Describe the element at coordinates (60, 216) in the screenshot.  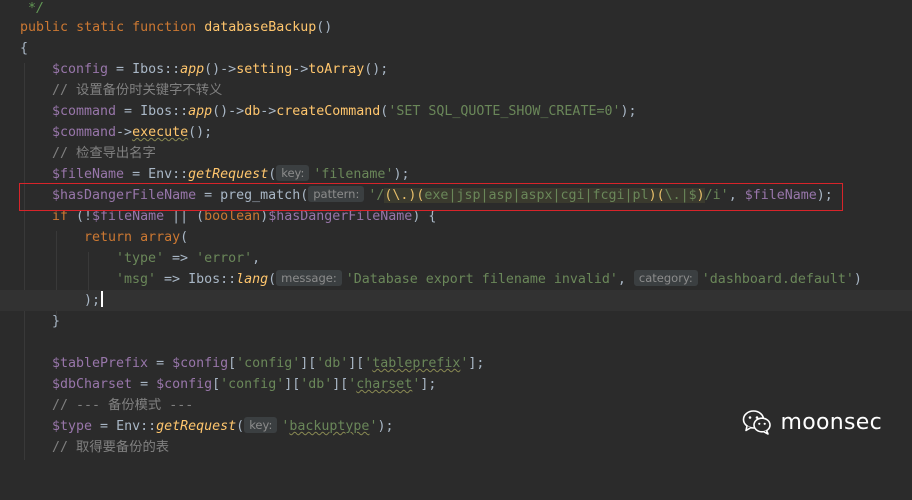
I see `keyword: if` at that location.